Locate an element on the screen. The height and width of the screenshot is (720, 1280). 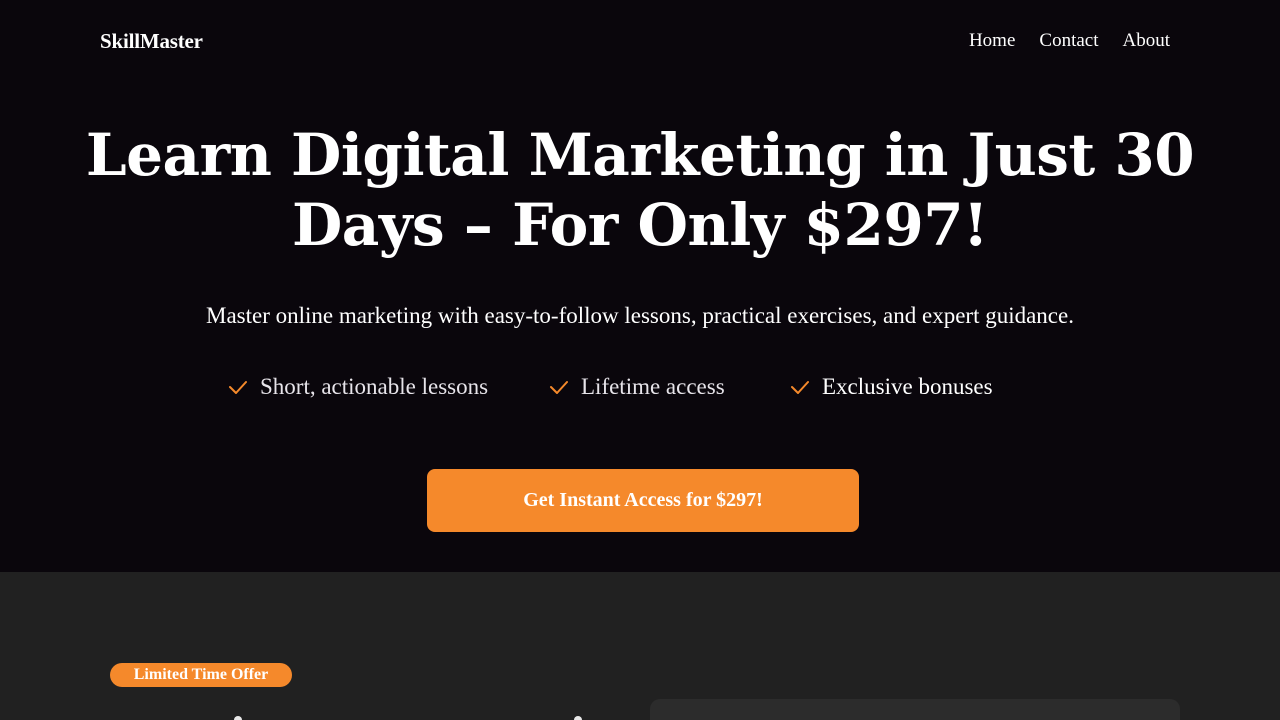
feature-label: Short, actionable lessons is located at coordinates (374, 386).